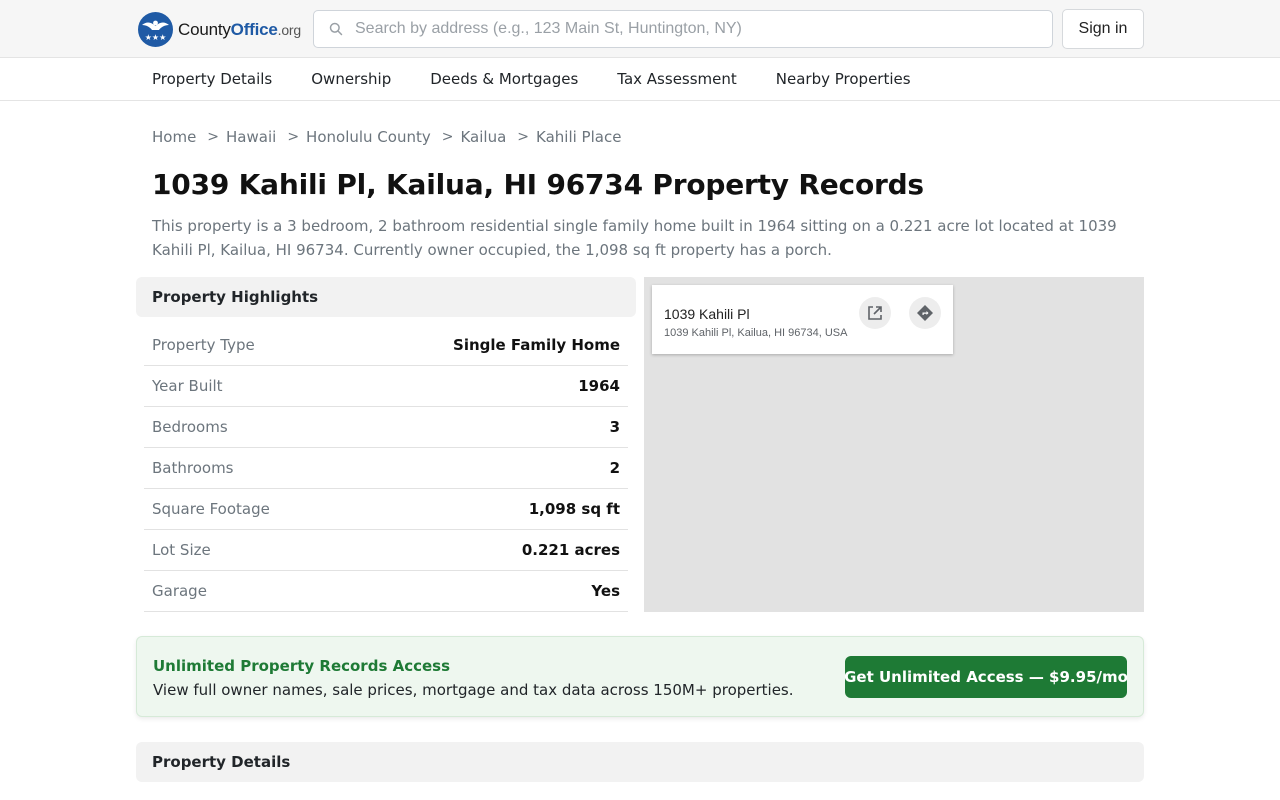 The image size is (1280, 800). Describe the element at coordinates (695, 29) in the screenshot. I see `search-input` at that location.